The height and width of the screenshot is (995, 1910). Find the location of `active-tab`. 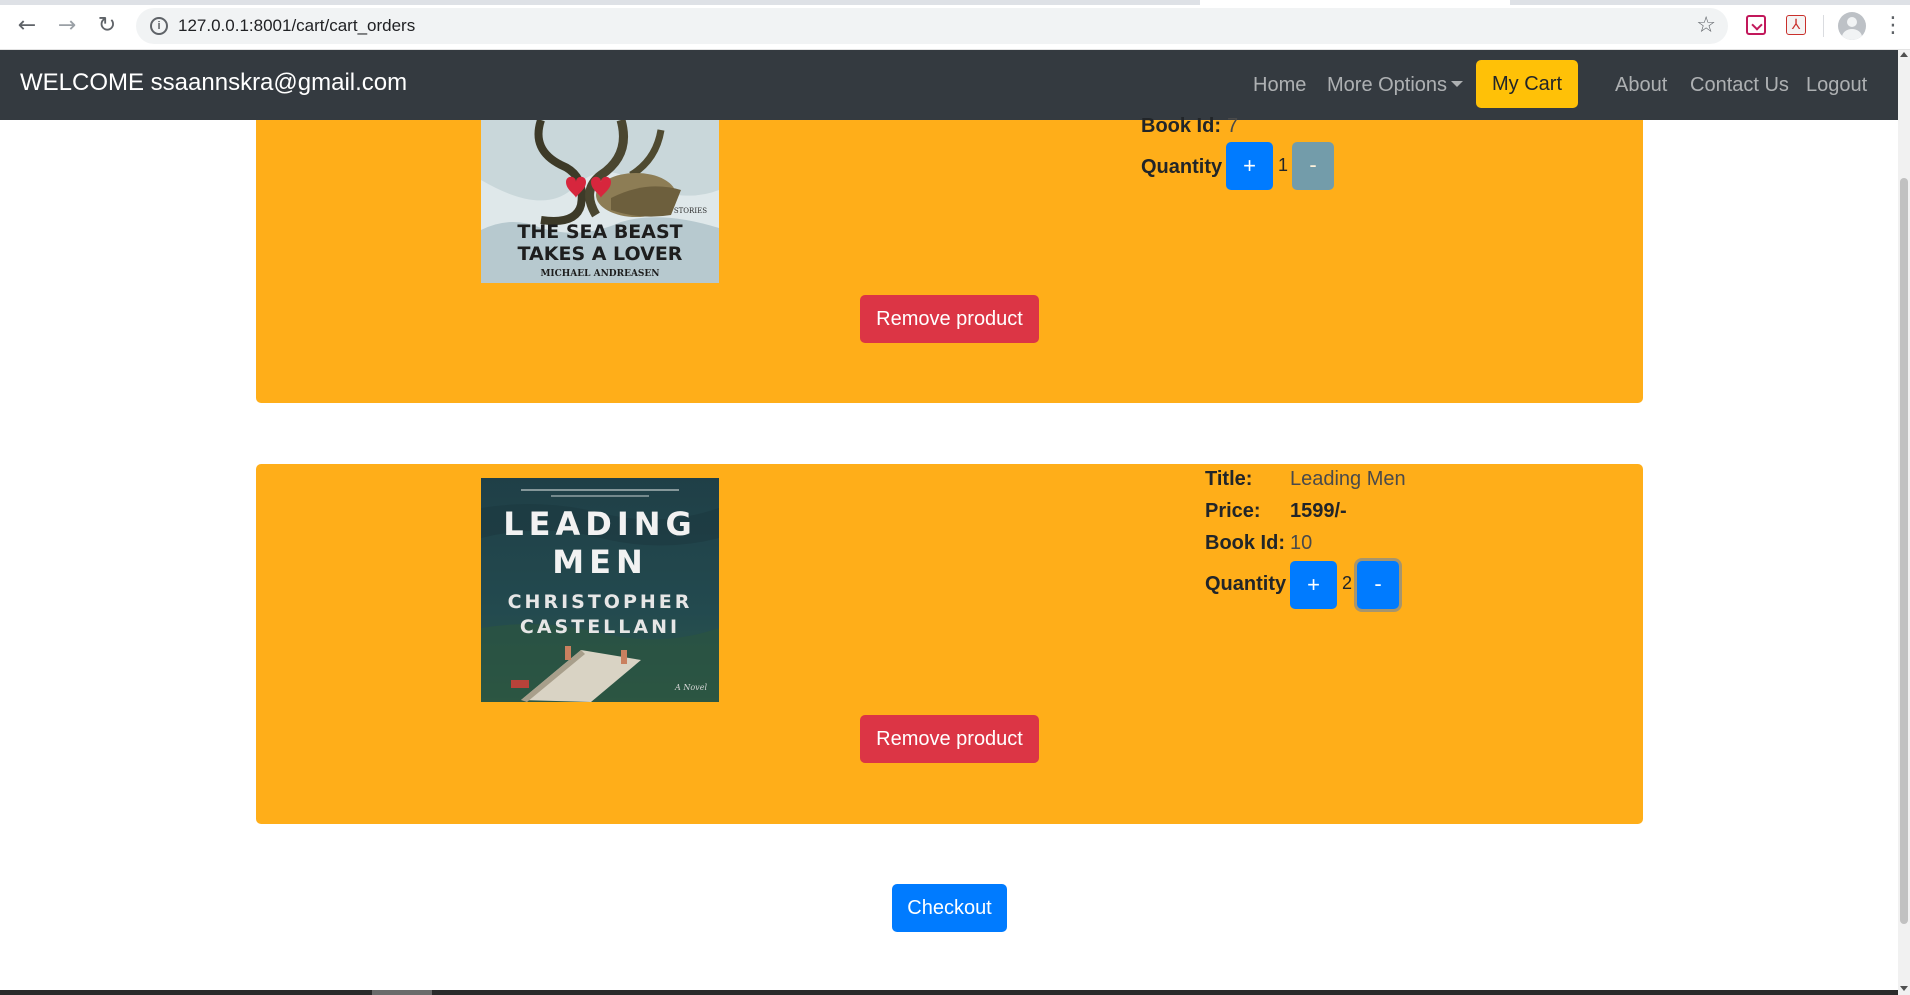

active-tab is located at coordinates (1355, 2).